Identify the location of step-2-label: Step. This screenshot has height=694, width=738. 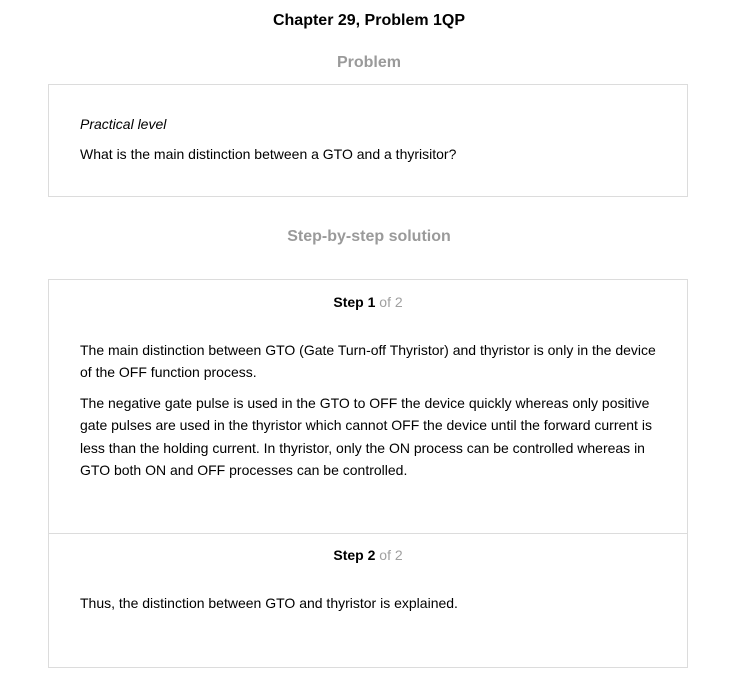
(348, 555).